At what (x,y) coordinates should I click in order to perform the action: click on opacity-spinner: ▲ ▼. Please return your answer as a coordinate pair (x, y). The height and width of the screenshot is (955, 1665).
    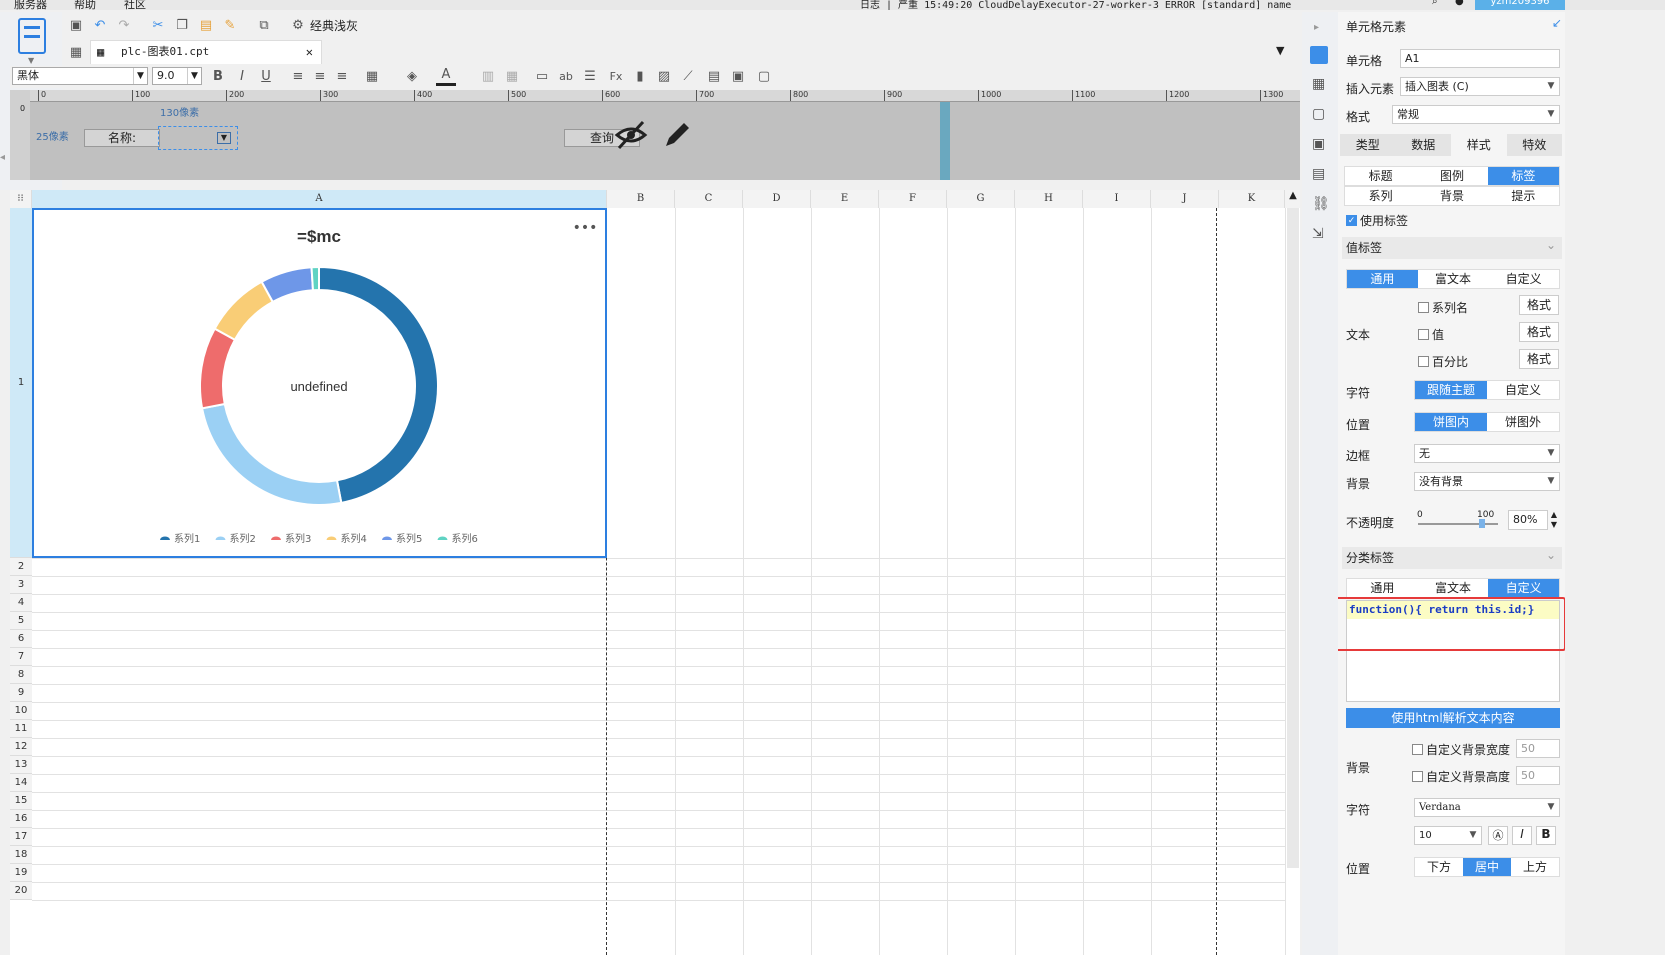
    Looking at the image, I should click on (1554, 520).